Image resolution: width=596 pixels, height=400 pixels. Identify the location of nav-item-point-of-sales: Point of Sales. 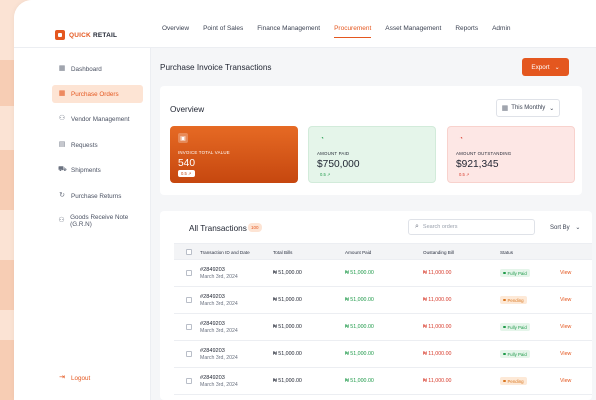
(223, 31).